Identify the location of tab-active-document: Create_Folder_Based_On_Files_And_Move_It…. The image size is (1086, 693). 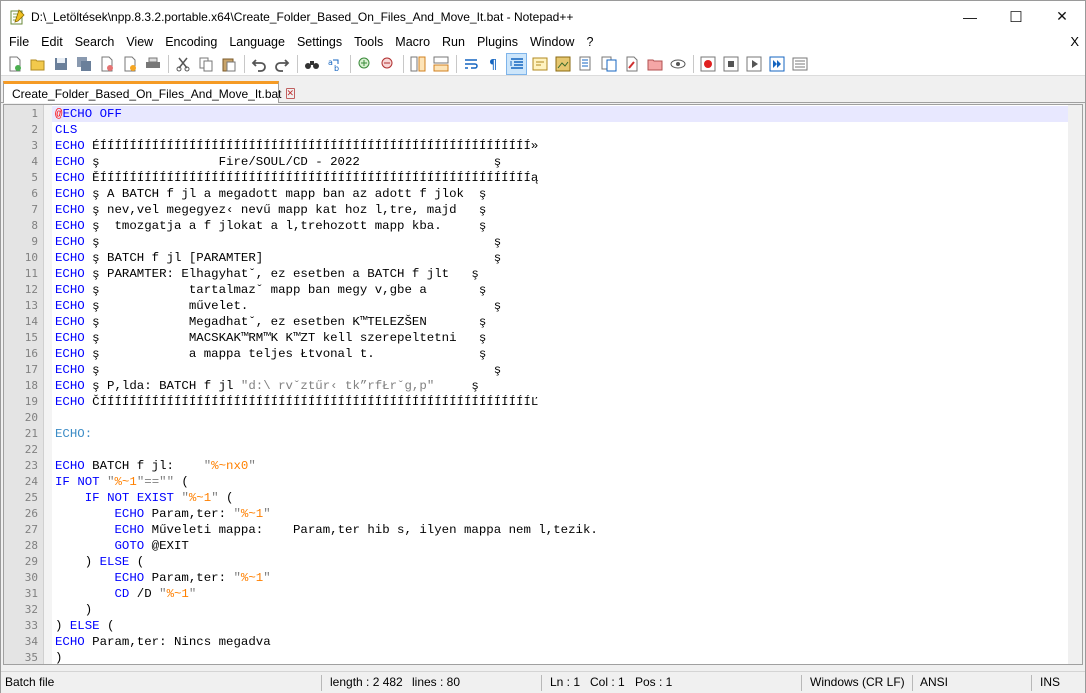
(149, 92).